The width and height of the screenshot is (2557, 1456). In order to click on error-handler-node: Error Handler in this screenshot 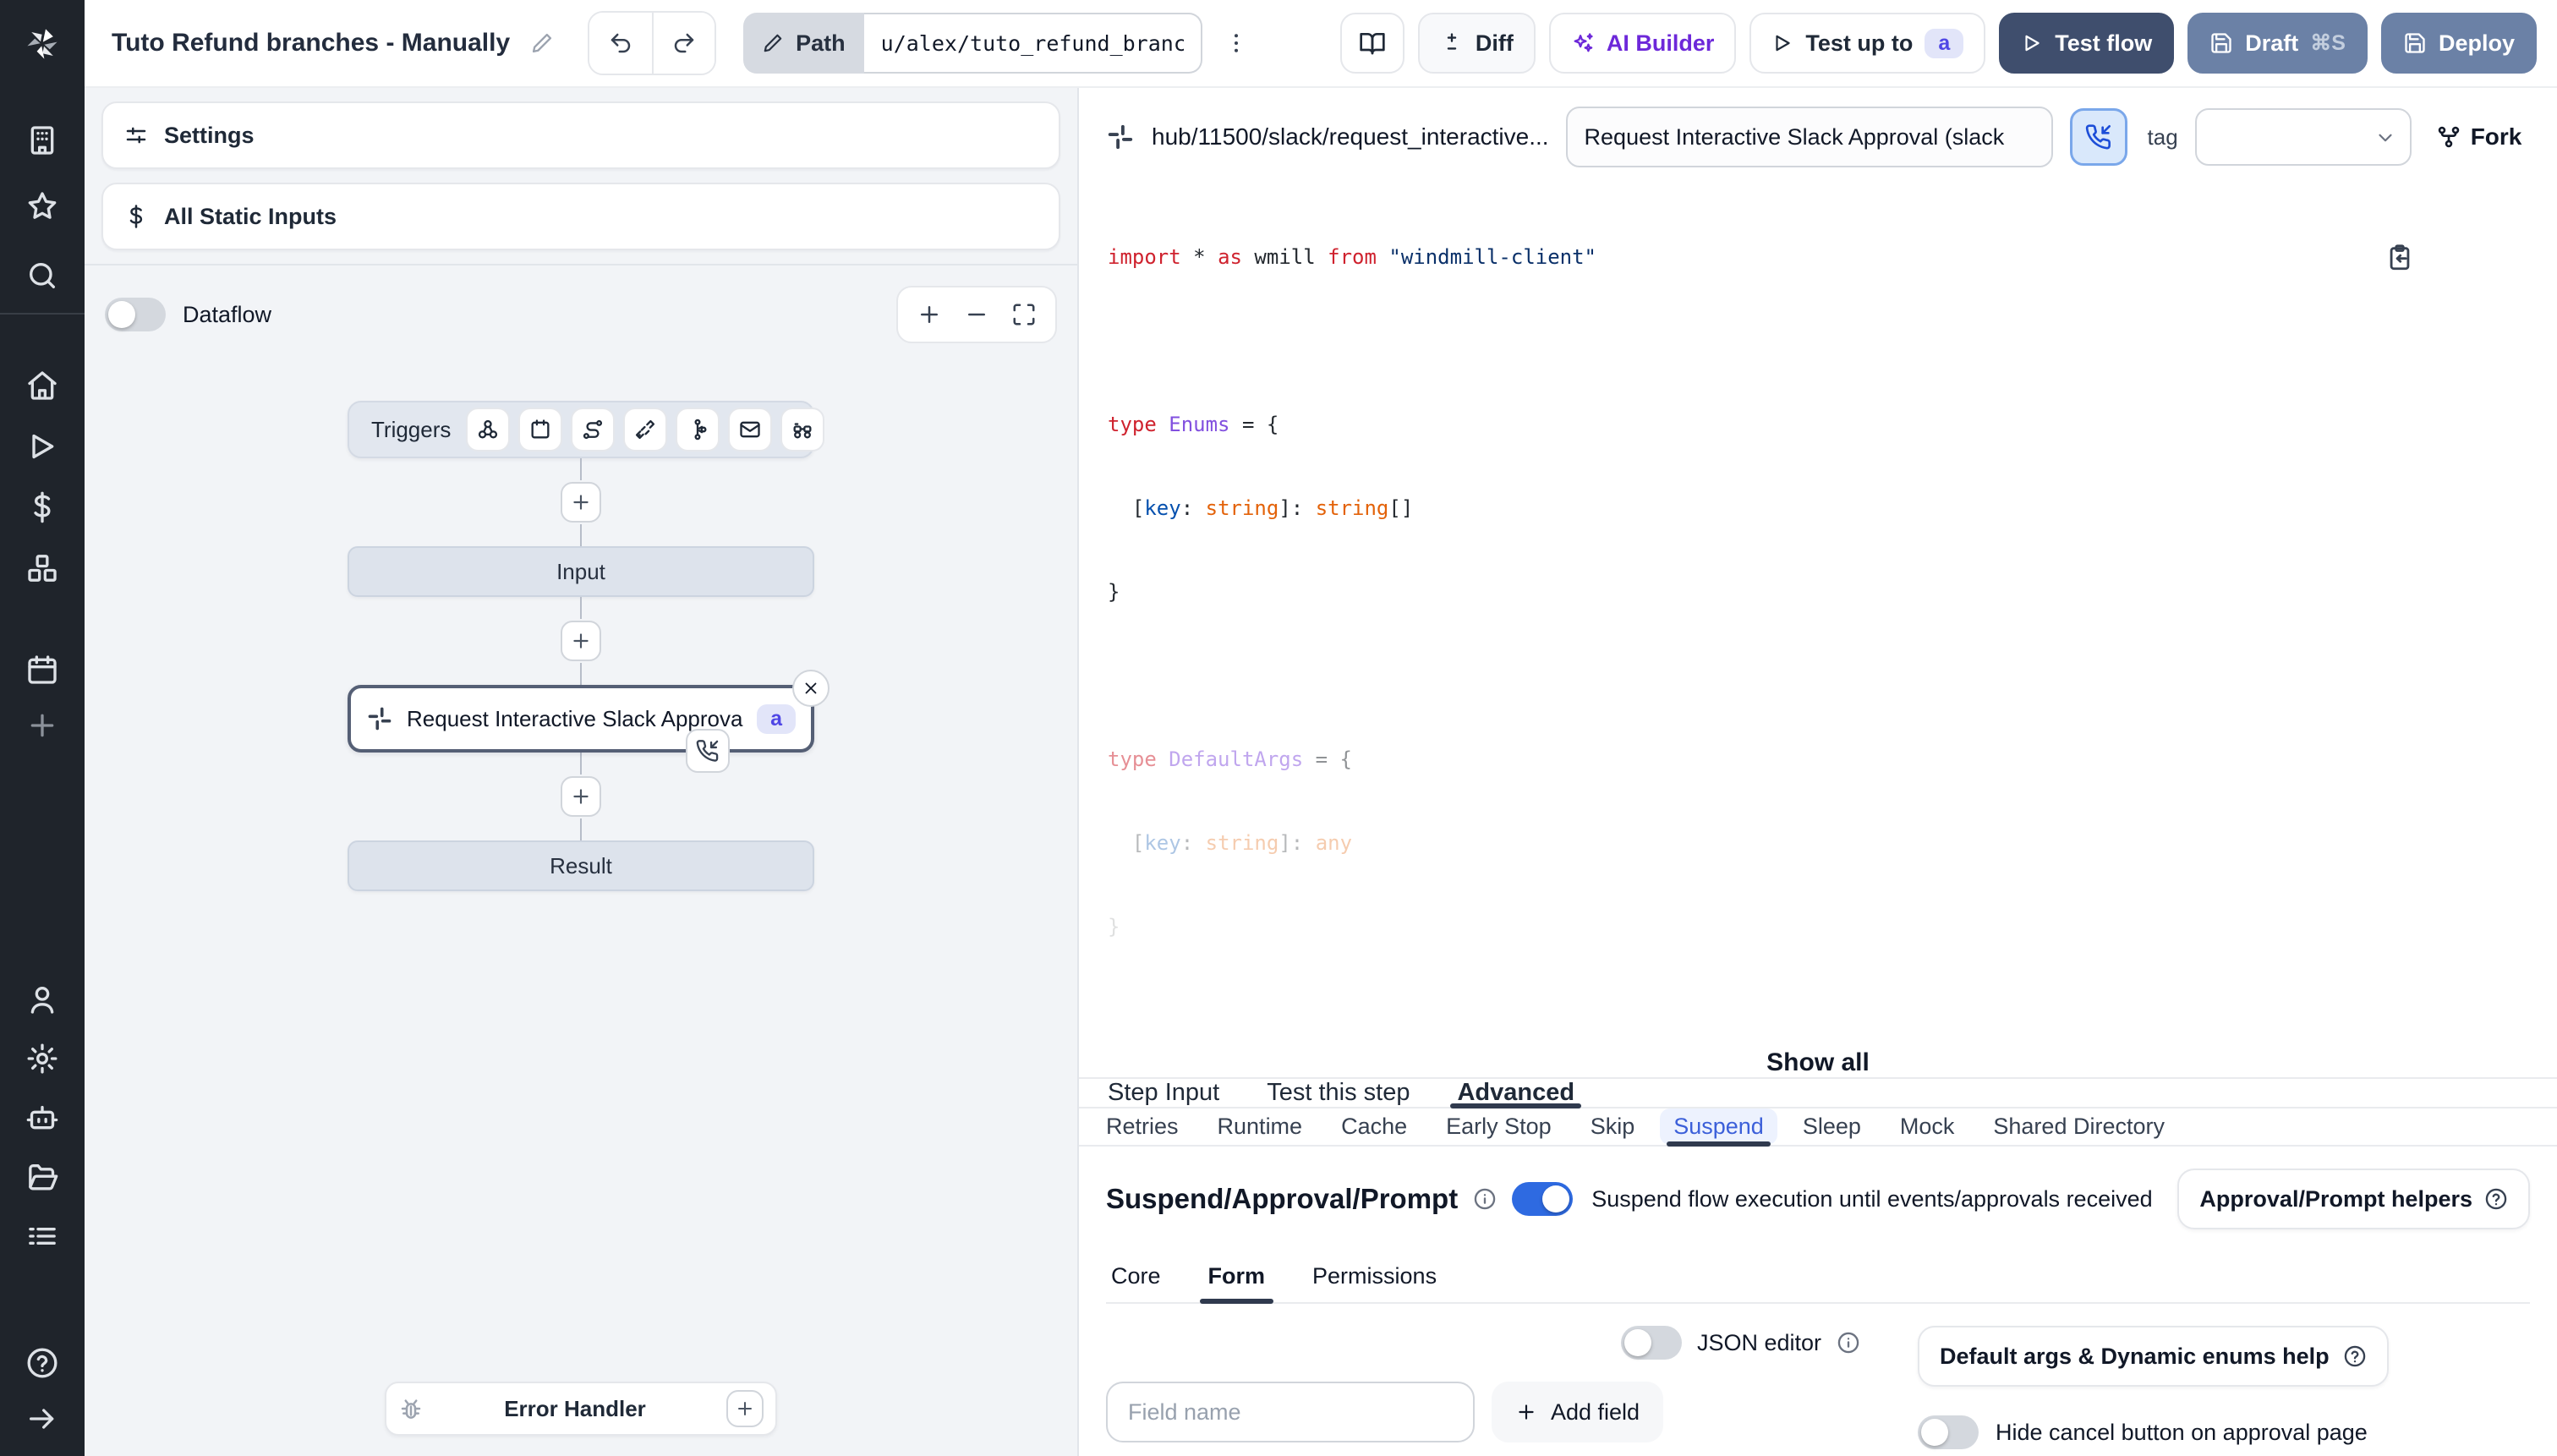, I will do `click(581, 1409)`.